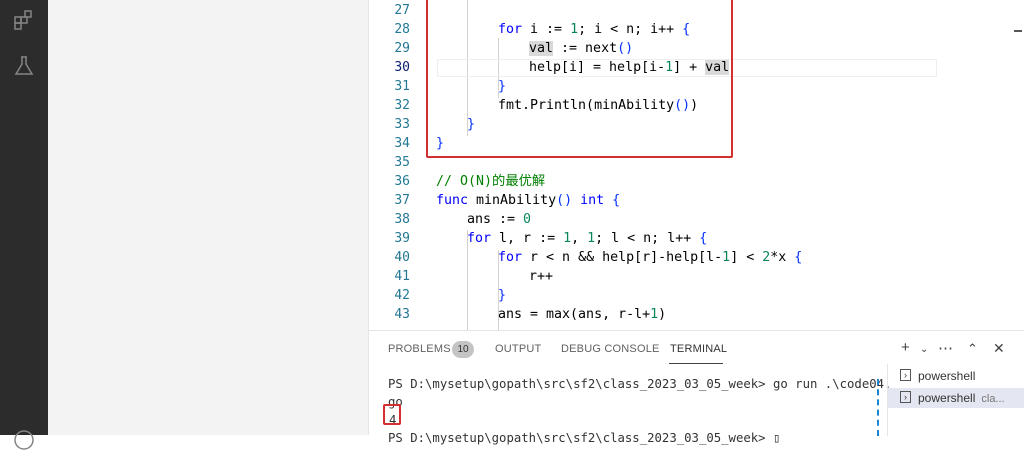 The width and height of the screenshot is (1024, 460). I want to click on code-text: for l, r := 1, 1; l < n; l++ {, so click(587, 238).